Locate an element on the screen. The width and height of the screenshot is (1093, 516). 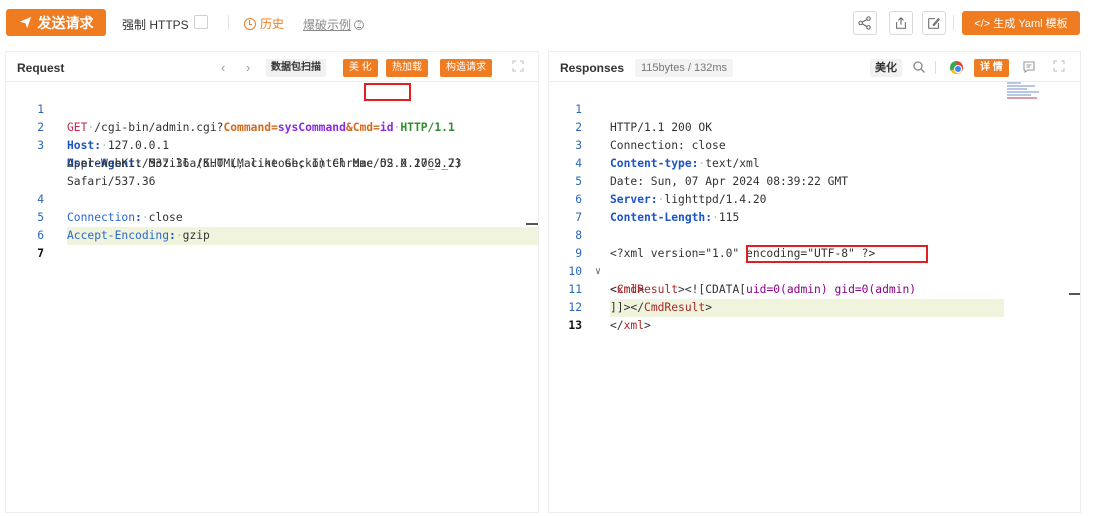
export-icon is located at coordinates (901, 23).